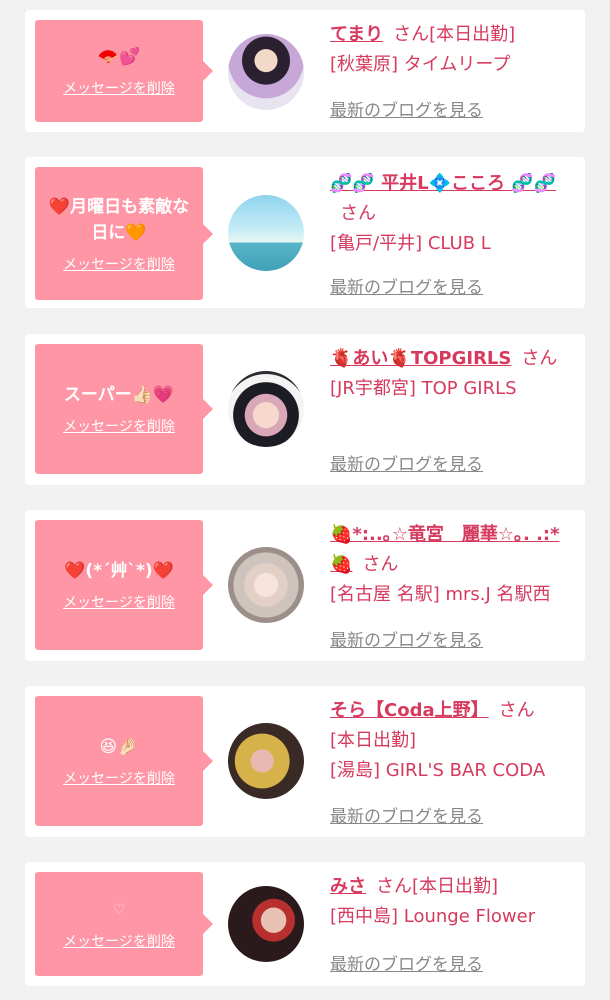  I want to click on avatar-photo-kokoro, so click(266, 233).